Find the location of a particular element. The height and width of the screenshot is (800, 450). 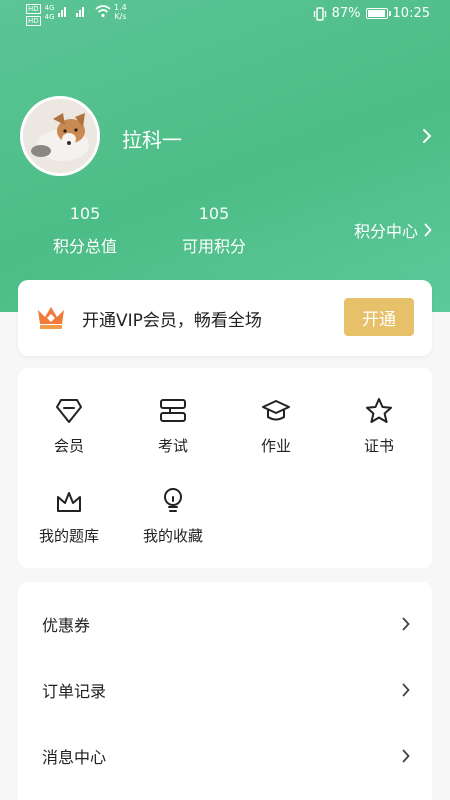

menu-item-label: 消息中心 is located at coordinates (74, 757).